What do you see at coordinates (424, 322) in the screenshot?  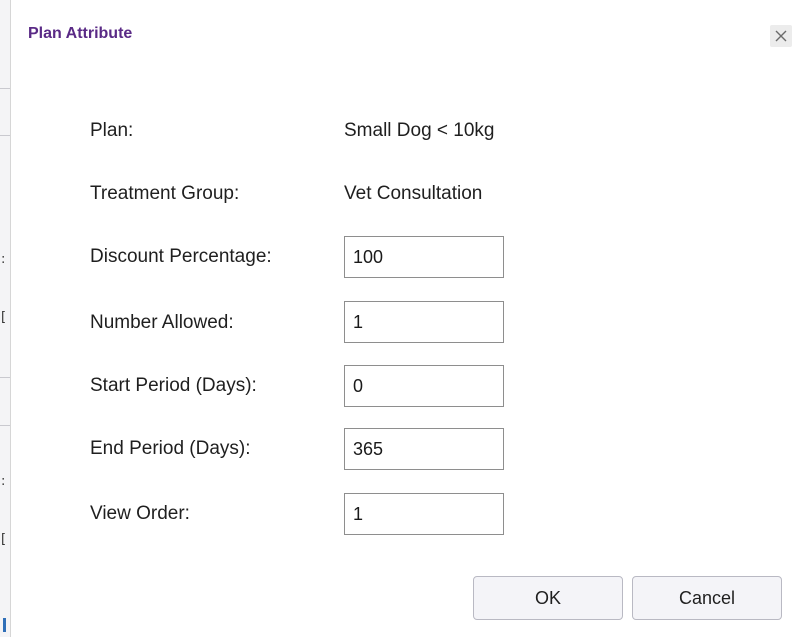 I see `number-allowed-input` at bounding box center [424, 322].